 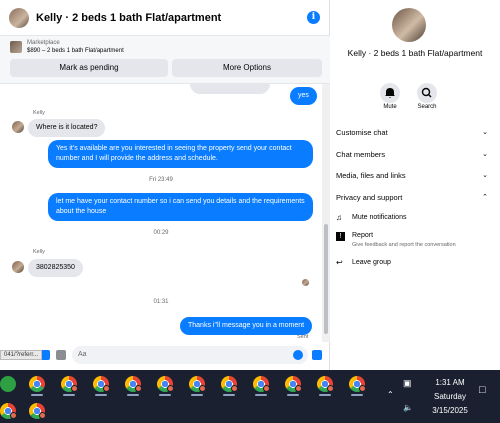 I want to click on row-label: Customise chat, so click(x=362, y=132).